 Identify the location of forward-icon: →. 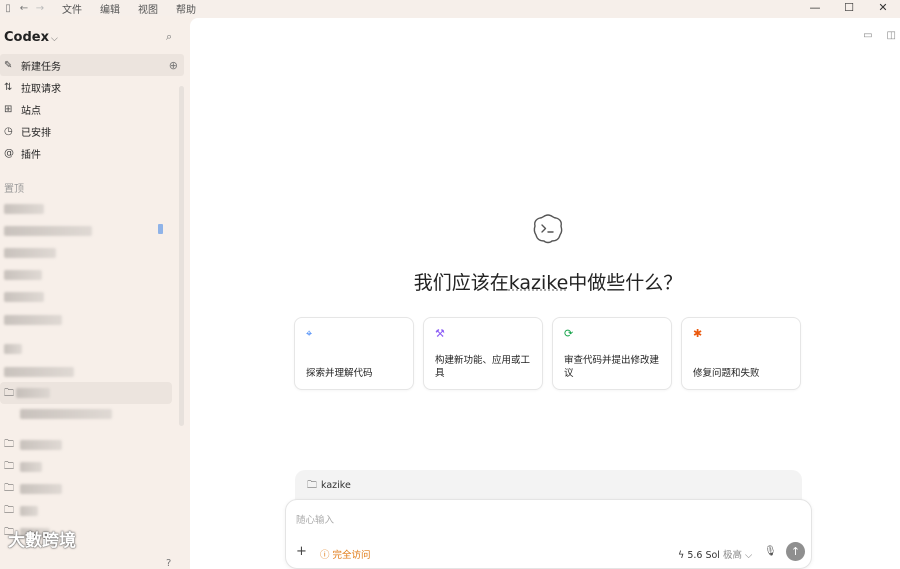
(40, 8).